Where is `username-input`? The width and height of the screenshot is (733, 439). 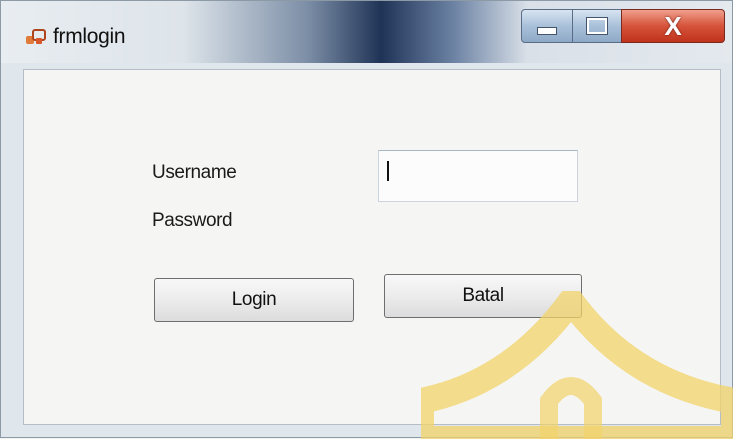 username-input is located at coordinates (478, 176).